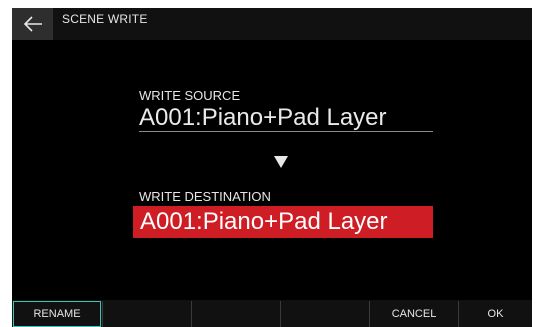 The image size is (544, 327). I want to click on title-bar: SCENE WRITE, so click(272, 24).